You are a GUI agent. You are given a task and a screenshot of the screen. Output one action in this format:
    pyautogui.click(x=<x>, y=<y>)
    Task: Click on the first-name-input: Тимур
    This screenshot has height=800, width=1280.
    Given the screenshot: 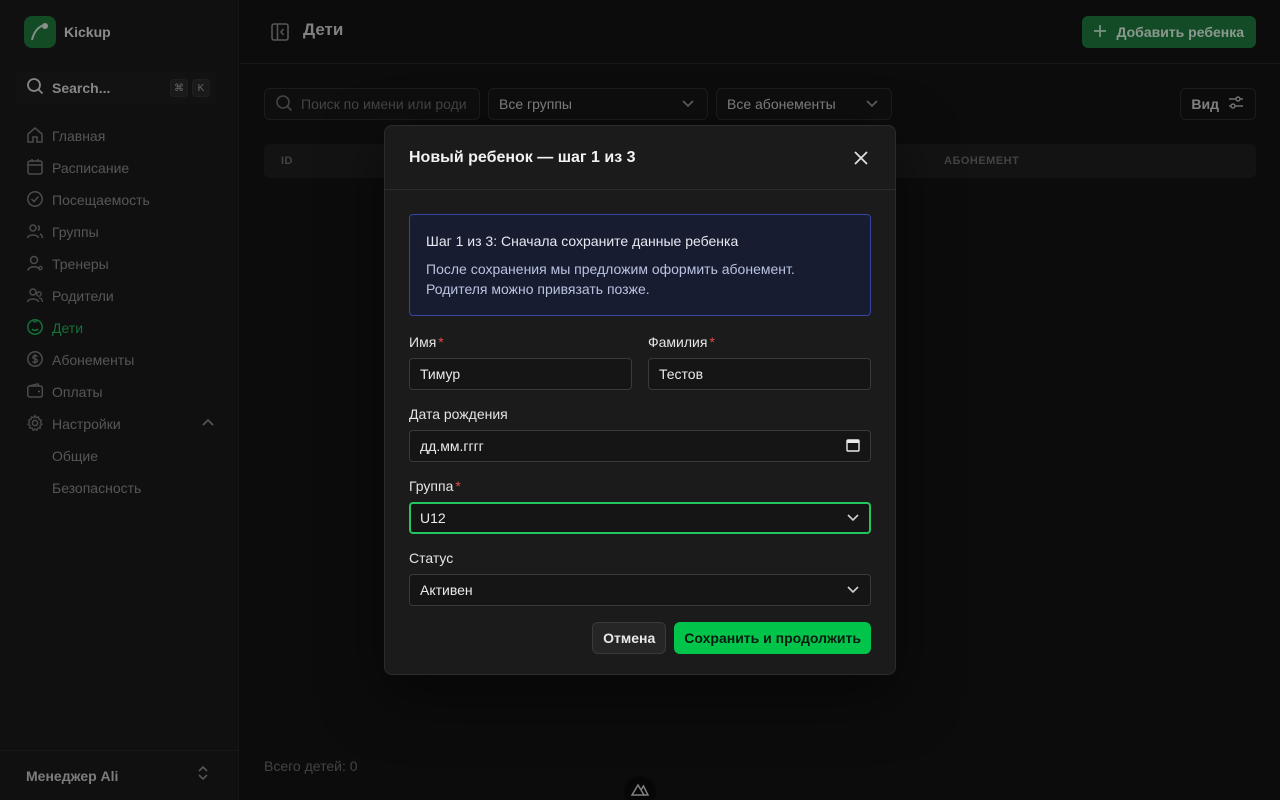 What is the action you would take?
    pyautogui.click(x=520, y=374)
    